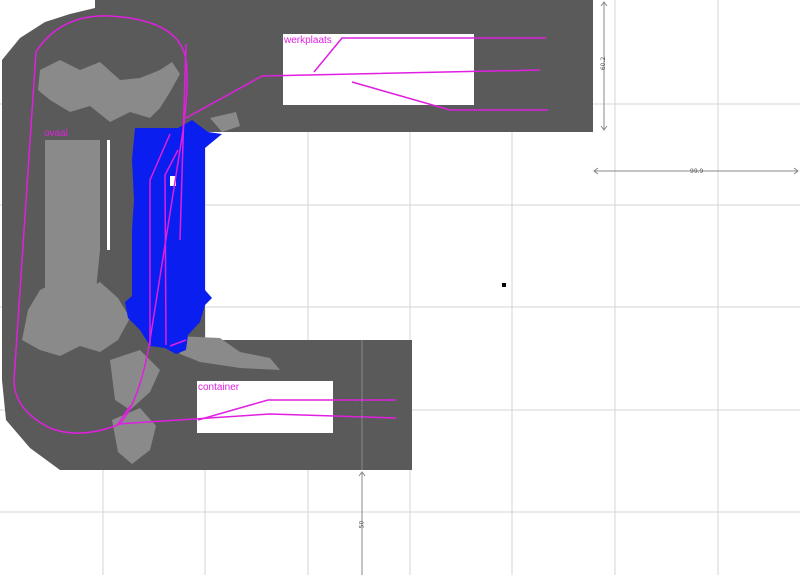 The width and height of the screenshot is (800, 575). I want to click on ovaal-label: ovaal, so click(56, 133).